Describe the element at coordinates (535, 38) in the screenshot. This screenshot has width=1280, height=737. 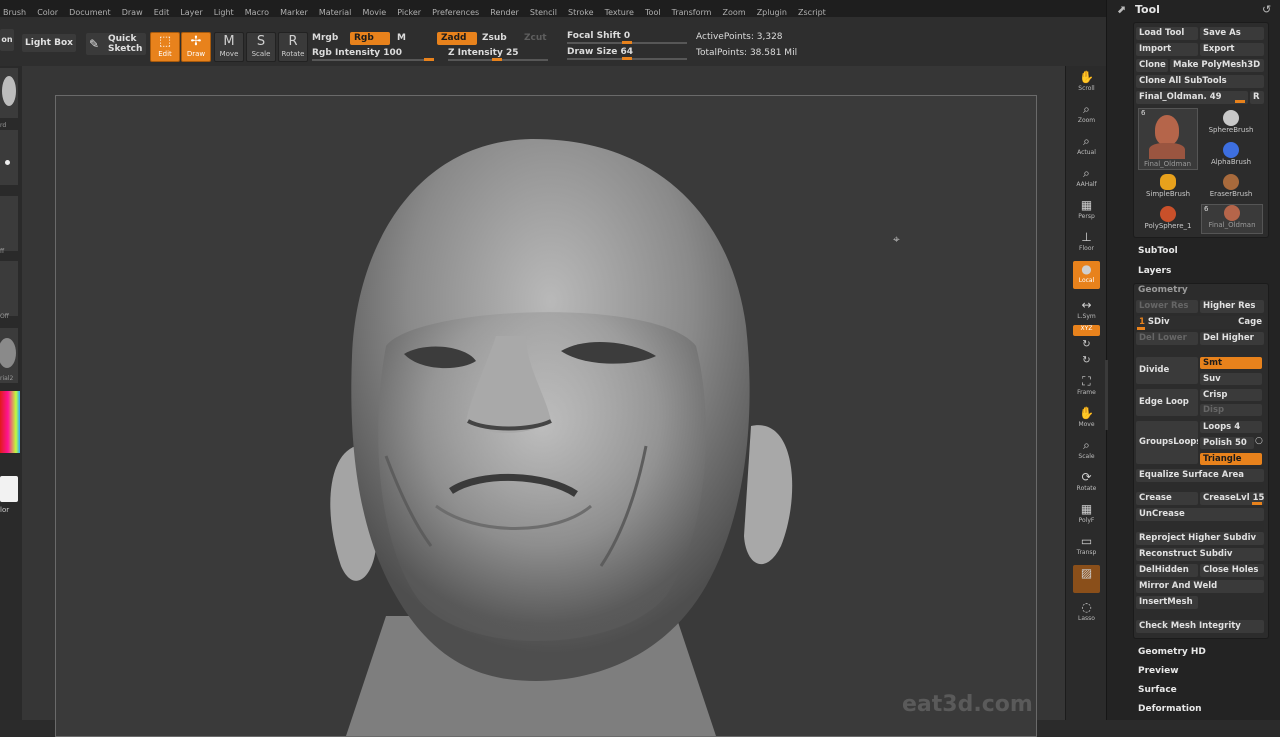
I see `zcut-button: Zcut` at that location.